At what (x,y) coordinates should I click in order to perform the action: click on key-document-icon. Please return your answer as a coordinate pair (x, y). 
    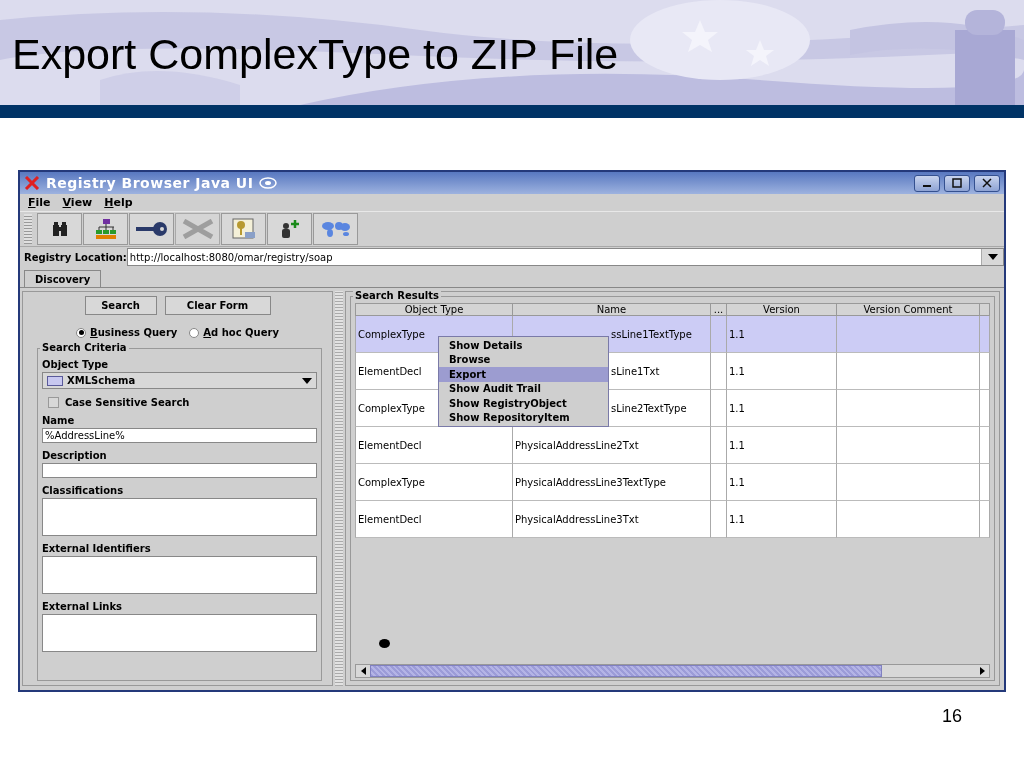
    Looking at the image, I should click on (243, 229).